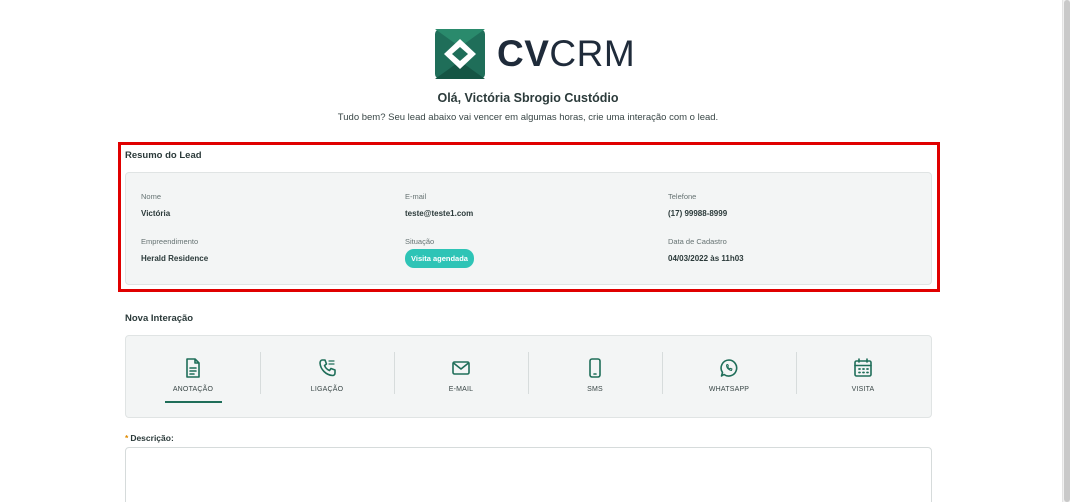 This screenshot has height=502, width=1070. I want to click on tab-email: E-MAIL, so click(461, 377).